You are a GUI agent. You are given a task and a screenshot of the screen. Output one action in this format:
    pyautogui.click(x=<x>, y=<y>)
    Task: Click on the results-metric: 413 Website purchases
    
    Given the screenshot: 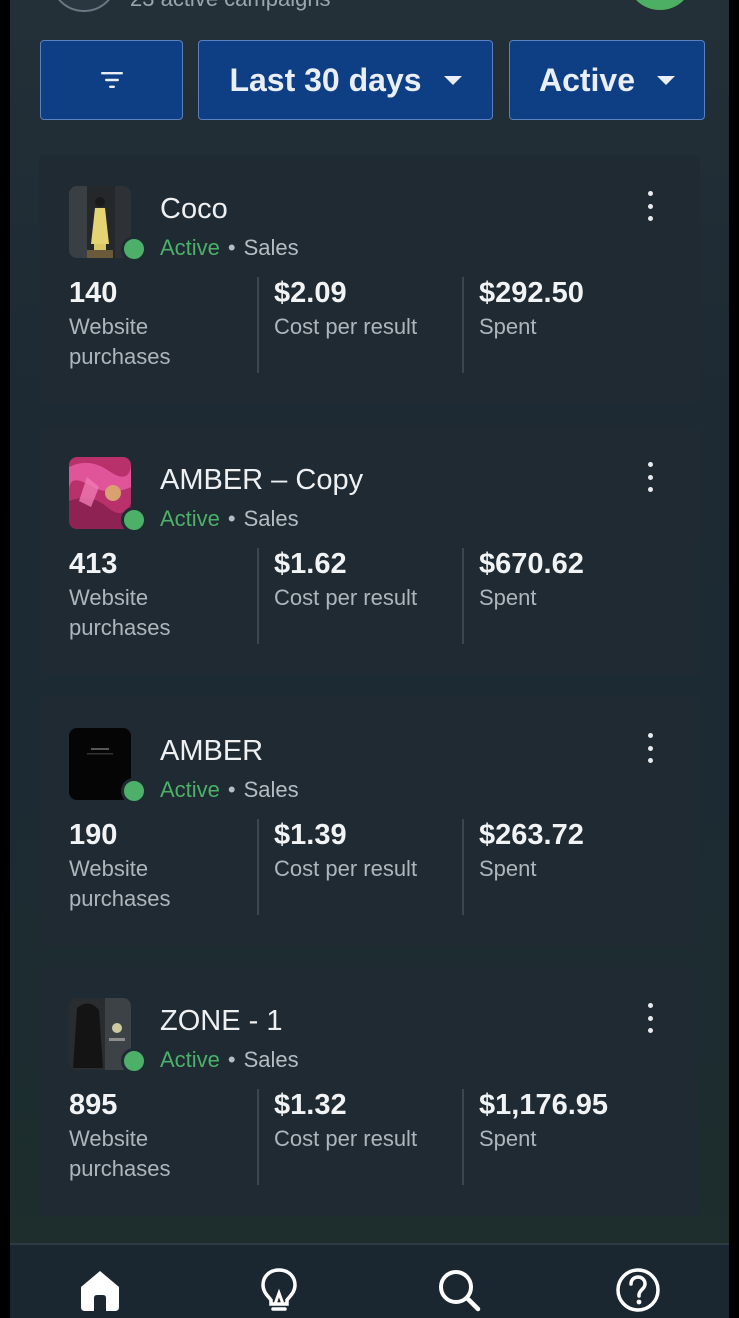 What is the action you would take?
    pyautogui.click(x=154, y=595)
    